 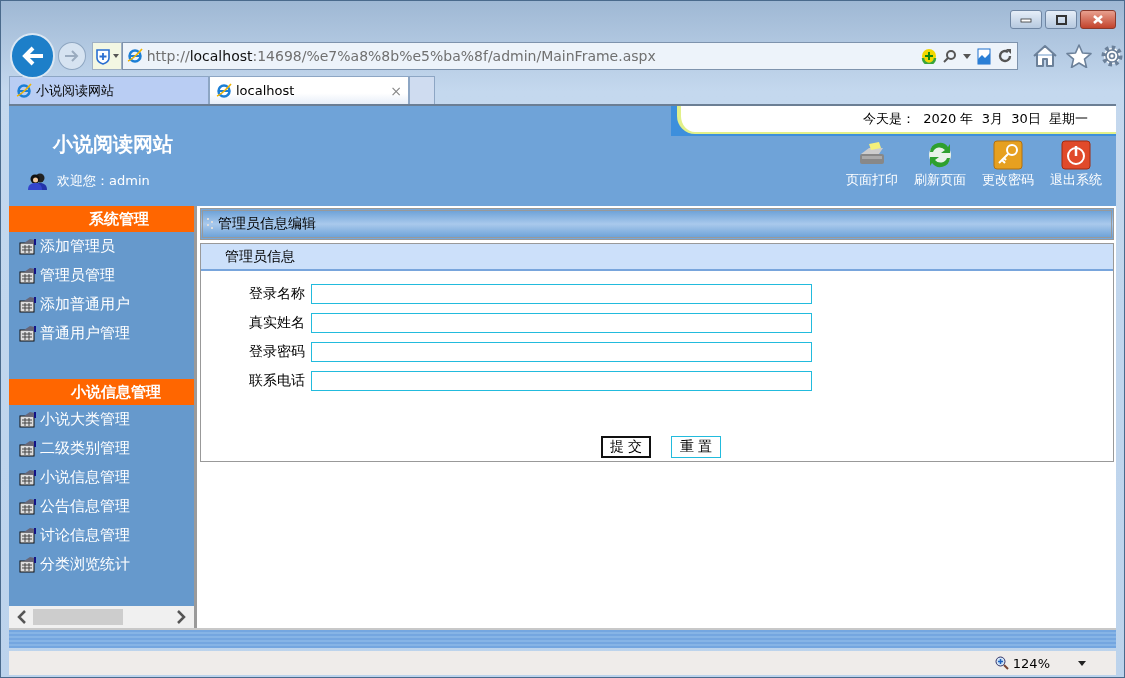 I want to click on field-label: 登录密码, so click(x=276, y=352).